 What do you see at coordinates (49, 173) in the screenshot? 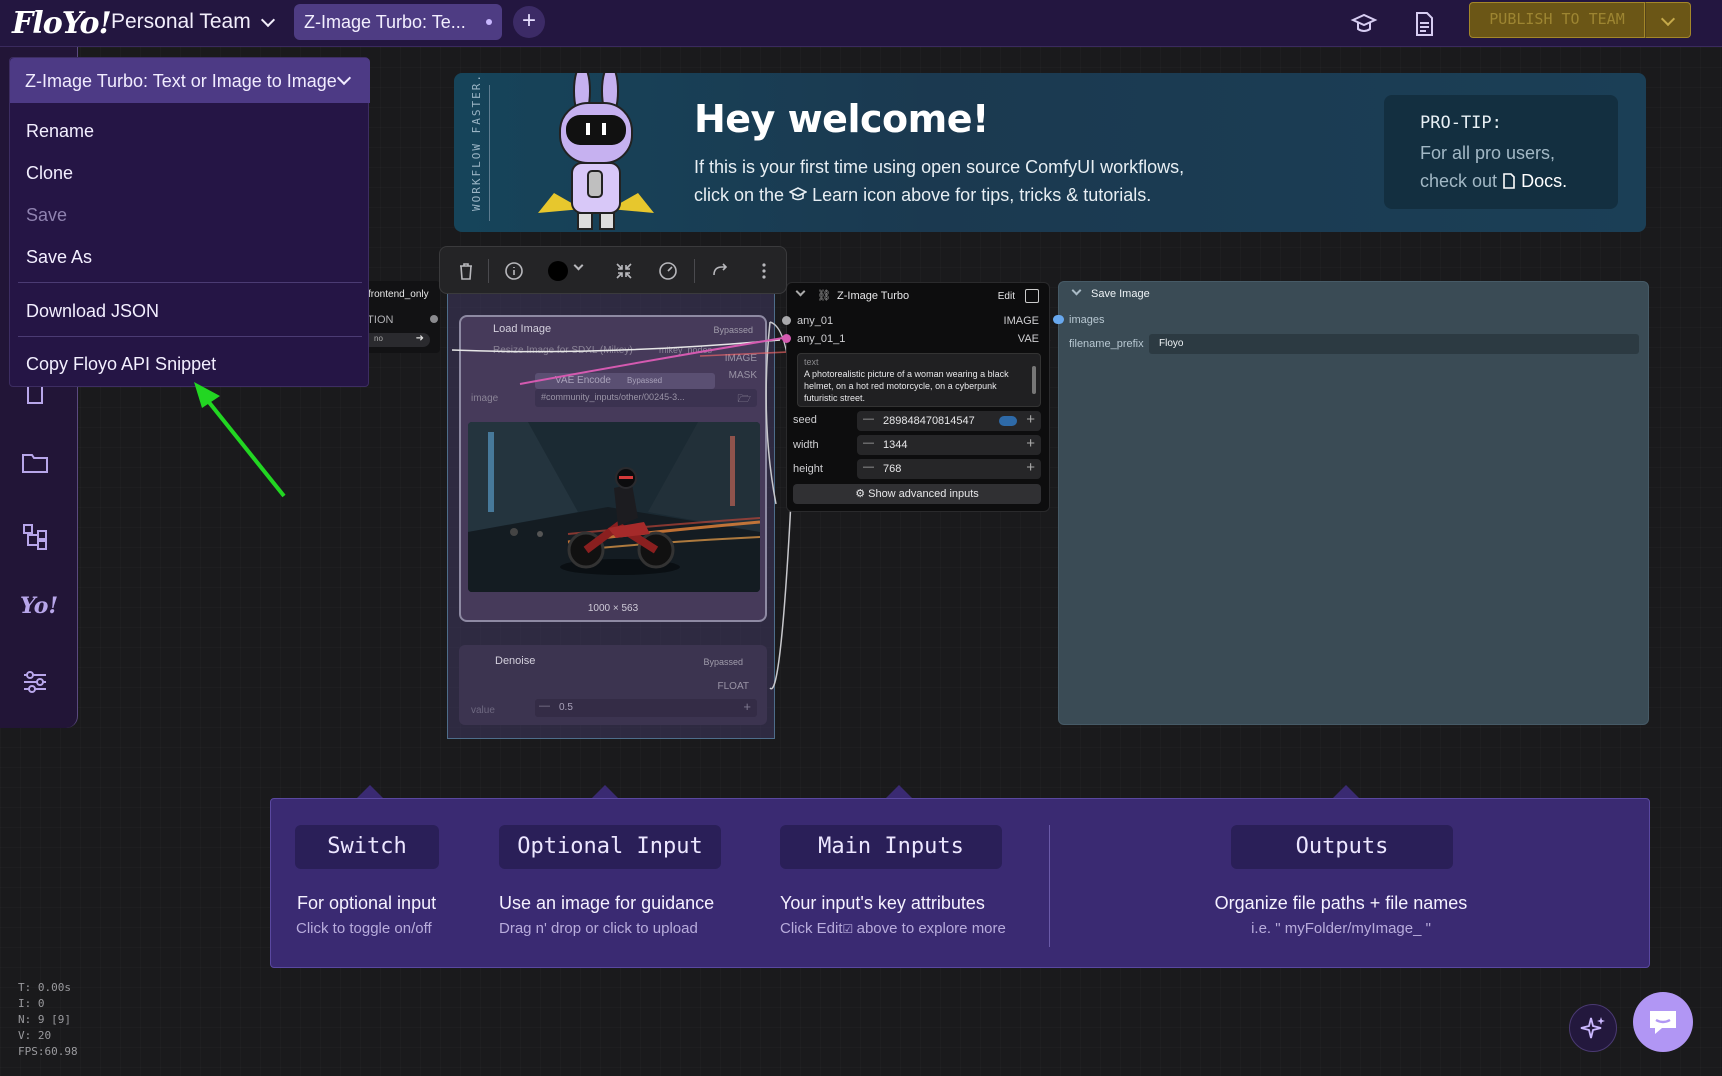
I see `menu-item-clone: Clone` at bounding box center [49, 173].